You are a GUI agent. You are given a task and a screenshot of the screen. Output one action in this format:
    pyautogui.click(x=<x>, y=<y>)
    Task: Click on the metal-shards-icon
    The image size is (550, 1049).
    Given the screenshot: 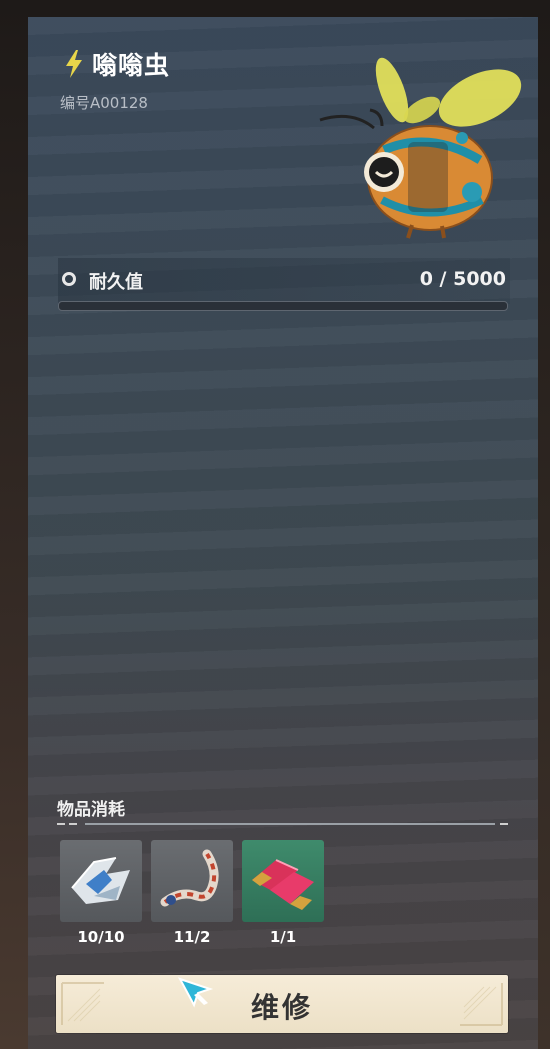 What is the action you would take?
    pyautogui.click(x=101, y=881)
    